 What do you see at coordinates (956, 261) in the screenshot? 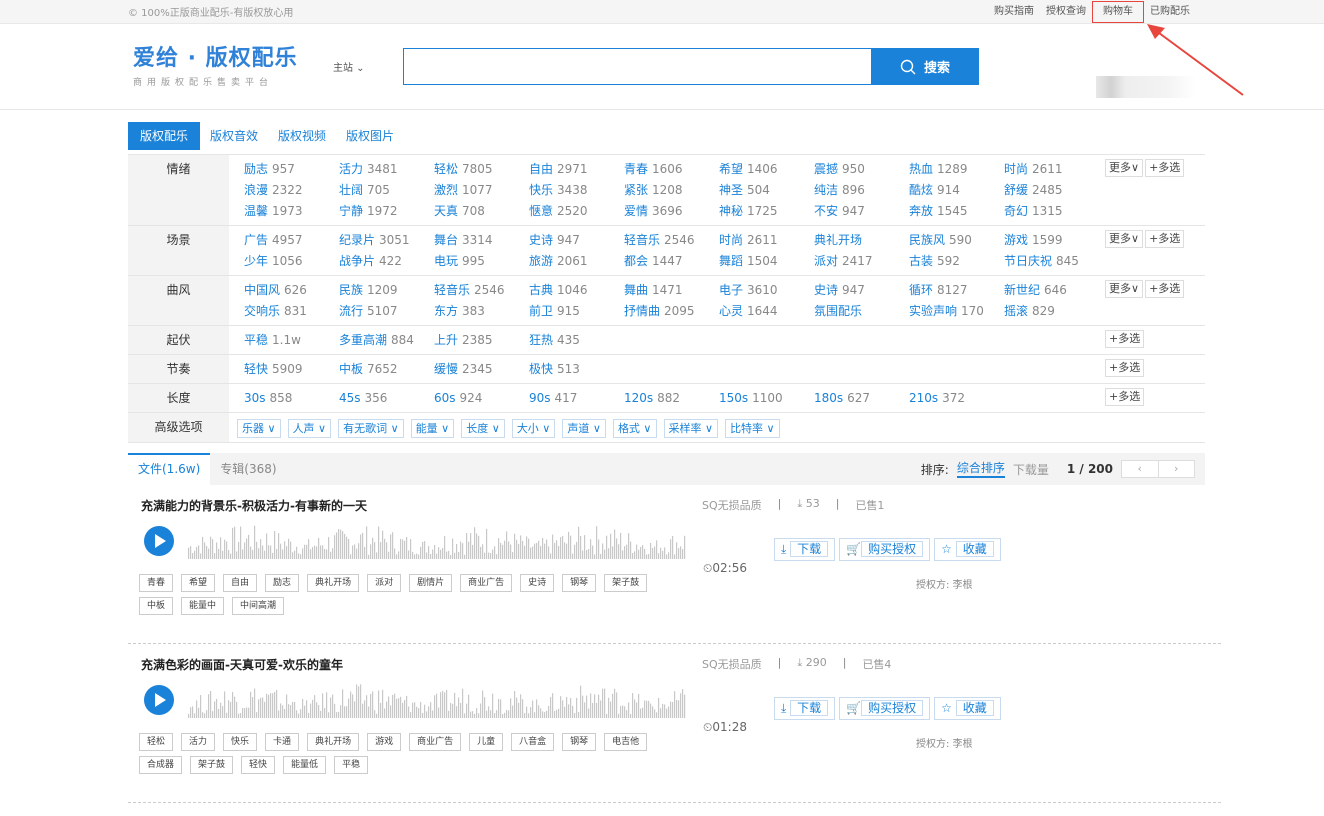
I see `filter-option: 古装 592` at bounding box center [956, 261].